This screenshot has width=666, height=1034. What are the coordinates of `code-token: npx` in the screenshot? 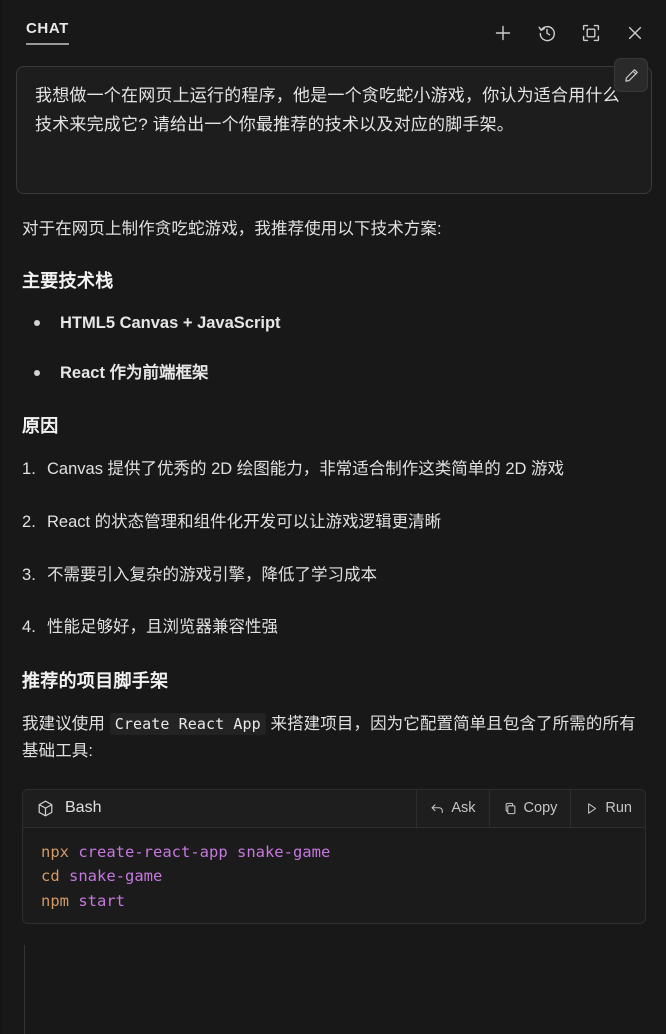 It's located at (55, 851).